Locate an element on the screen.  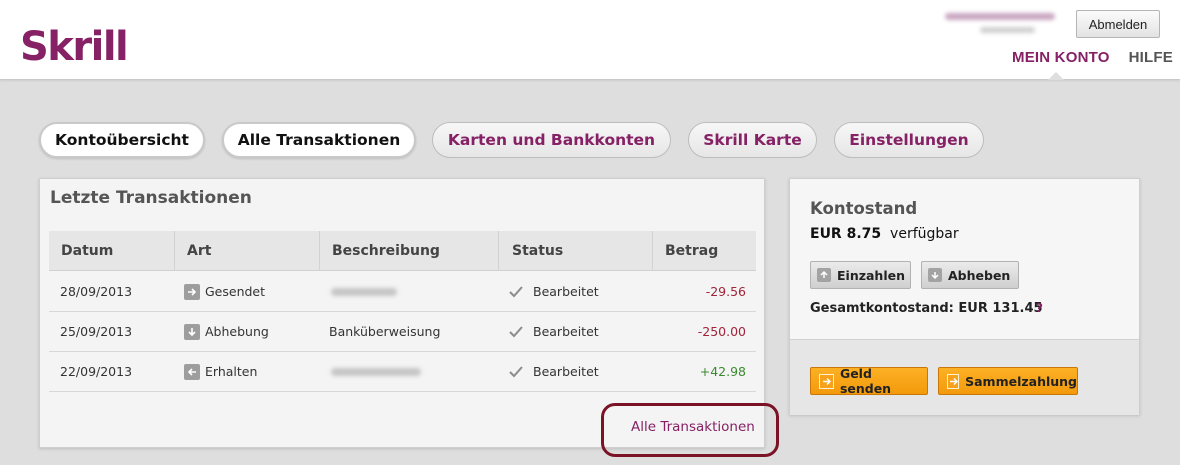
active-nav-caret is located at coordinates (1056, 76).